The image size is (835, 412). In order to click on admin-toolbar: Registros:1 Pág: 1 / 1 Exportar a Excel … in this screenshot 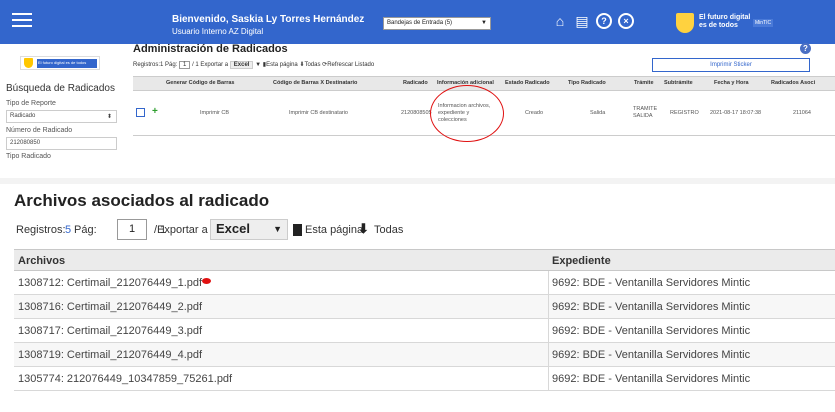, I will do `click(253, 65)`.